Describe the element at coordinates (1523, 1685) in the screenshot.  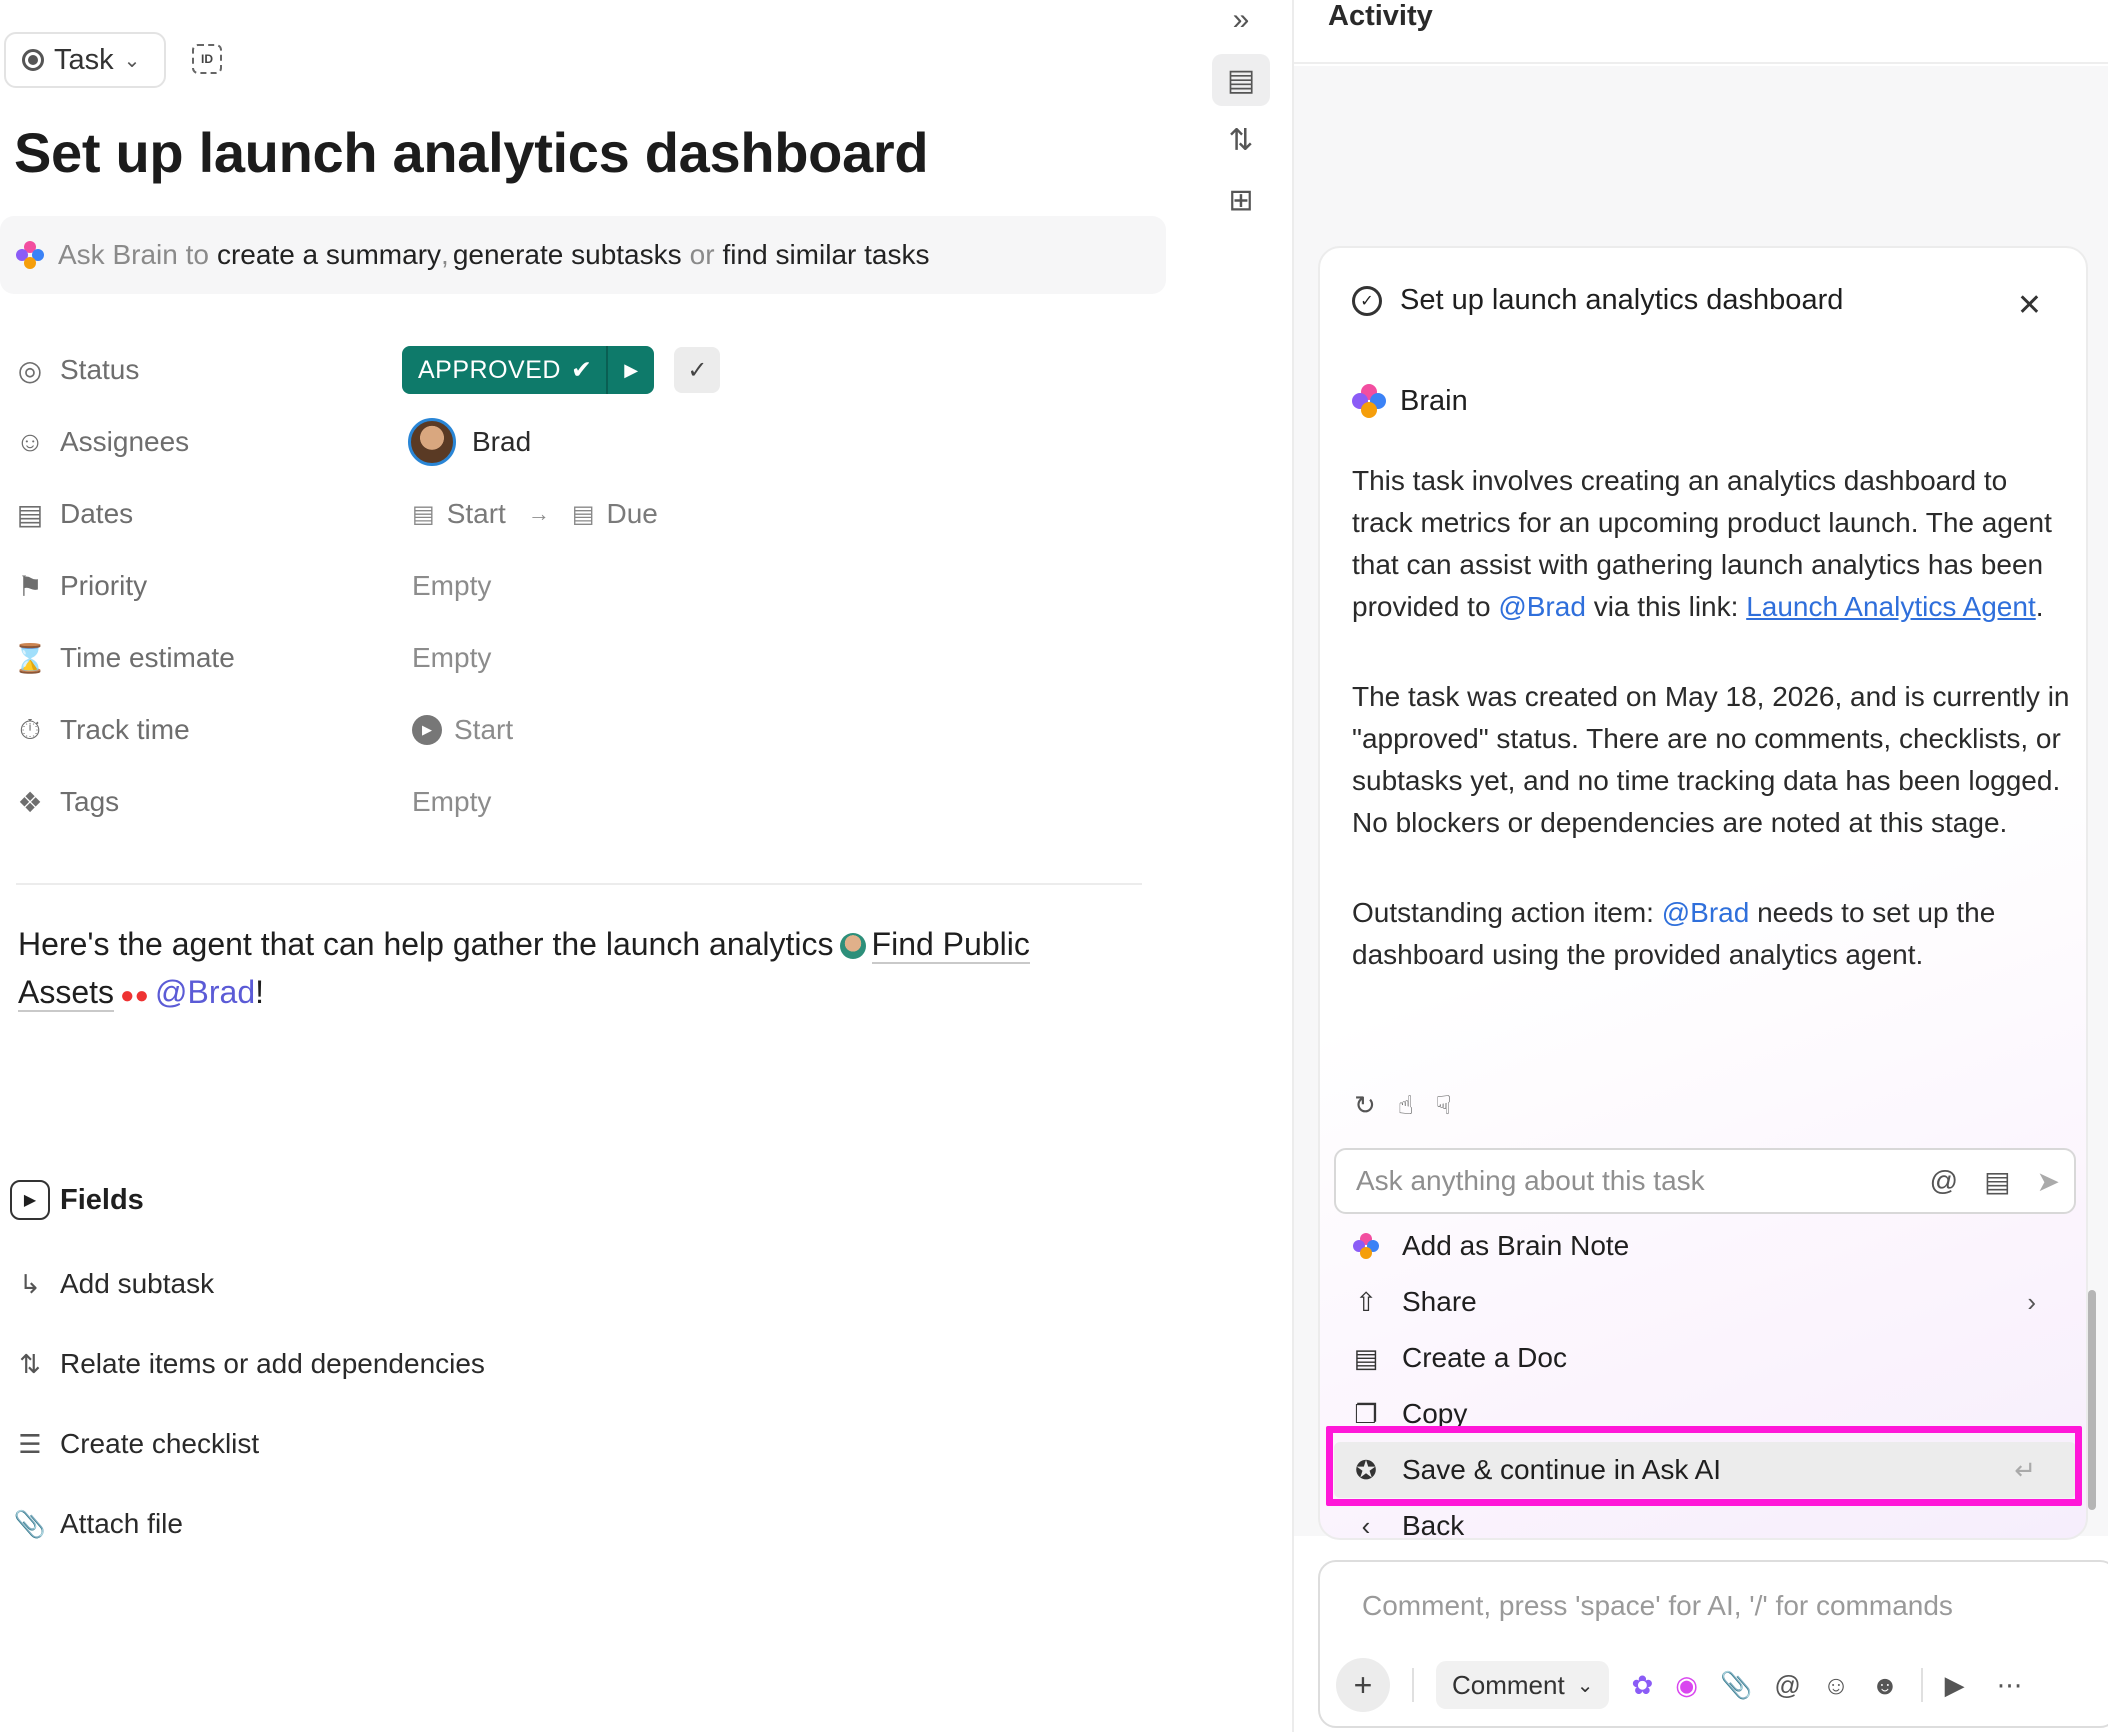
I see `comment-type-dropdown: Comment ⌄` at that location.